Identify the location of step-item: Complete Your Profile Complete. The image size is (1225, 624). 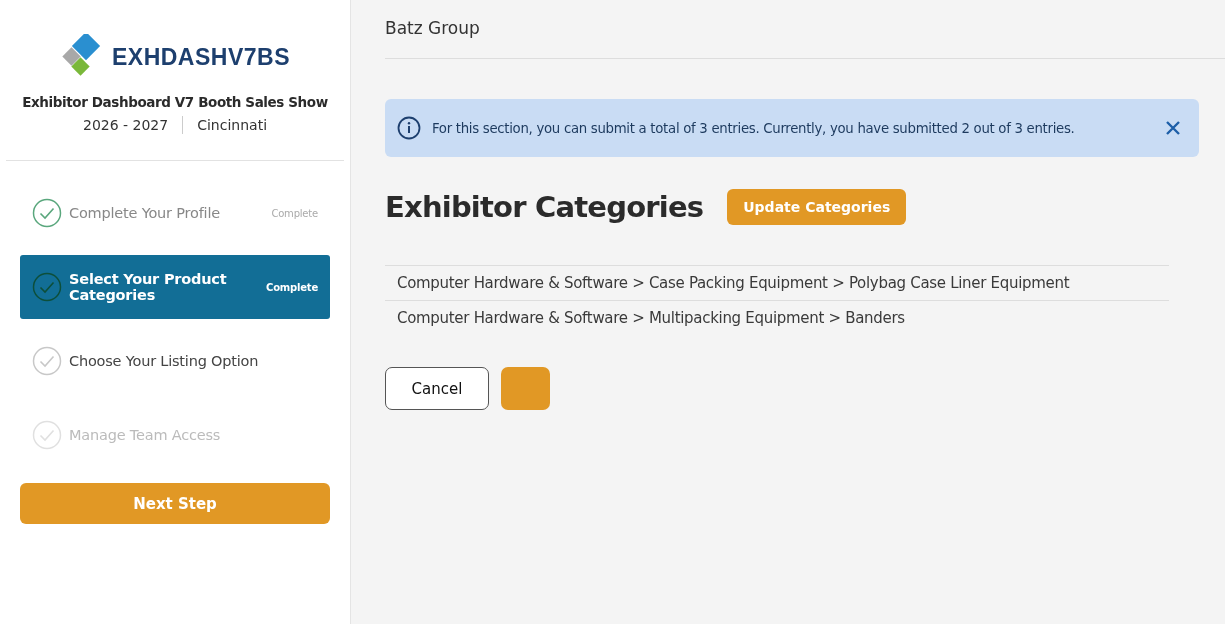
(175, 213).